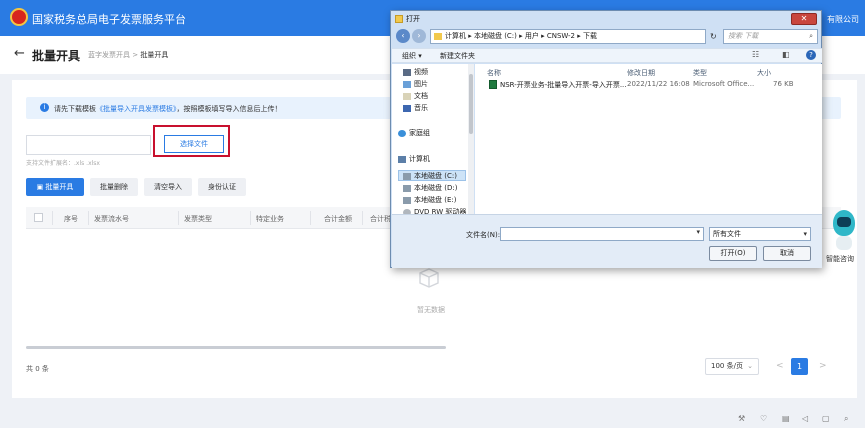  I want to click on nav-item-label: 文档, so click(421, 96).